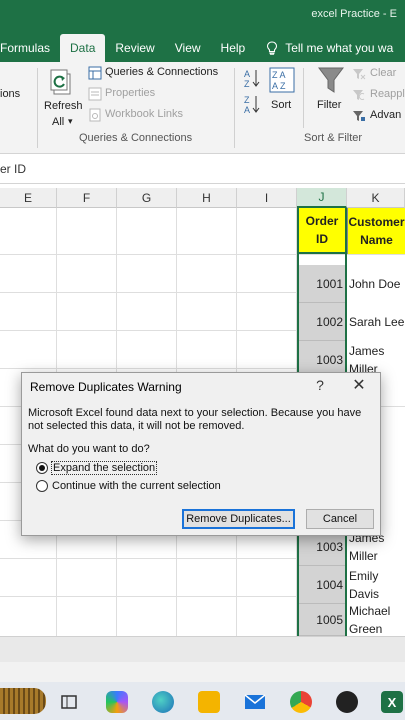 Image resolution: width=405 pixels, height=720 pixels. I want to click on filter-button: Filter, so click(331, 91).